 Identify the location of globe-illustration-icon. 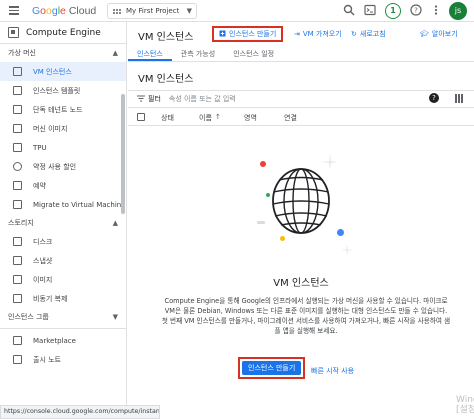
(301, 201).